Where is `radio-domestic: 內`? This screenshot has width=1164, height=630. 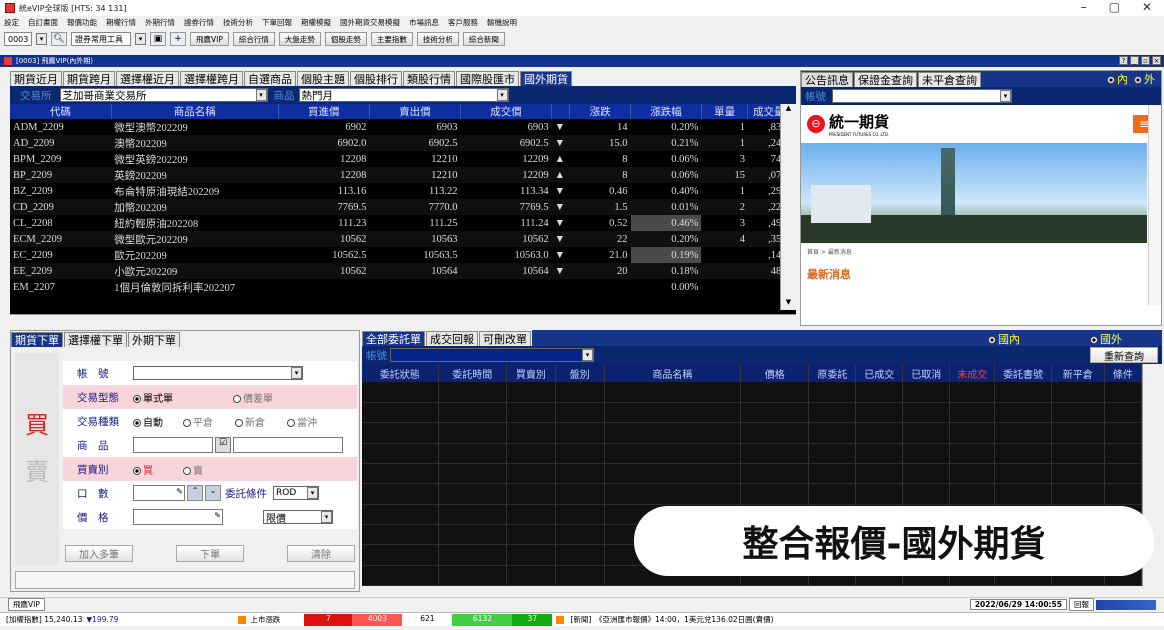 radio-domestic: 內 is located at coordinates (1117, 79).